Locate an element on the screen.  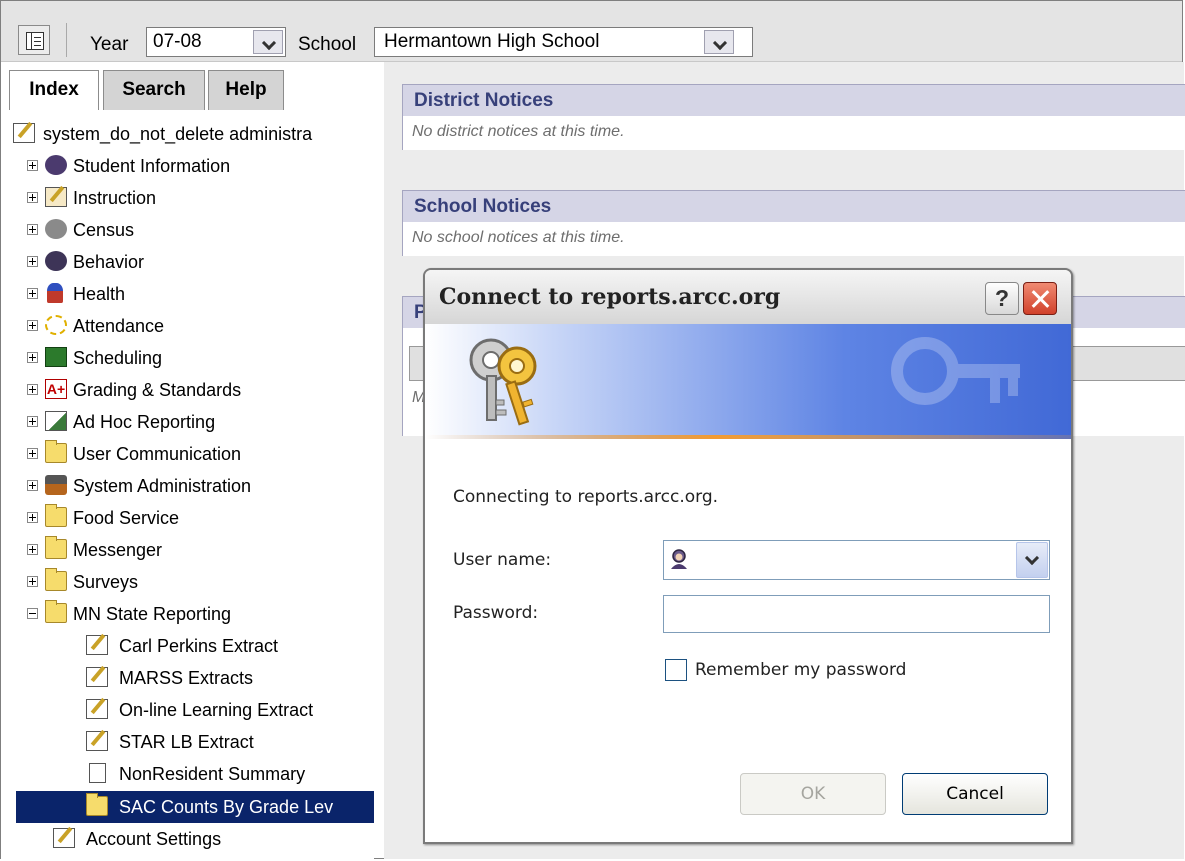
instruction-icon is located at coordinates (56, 197).